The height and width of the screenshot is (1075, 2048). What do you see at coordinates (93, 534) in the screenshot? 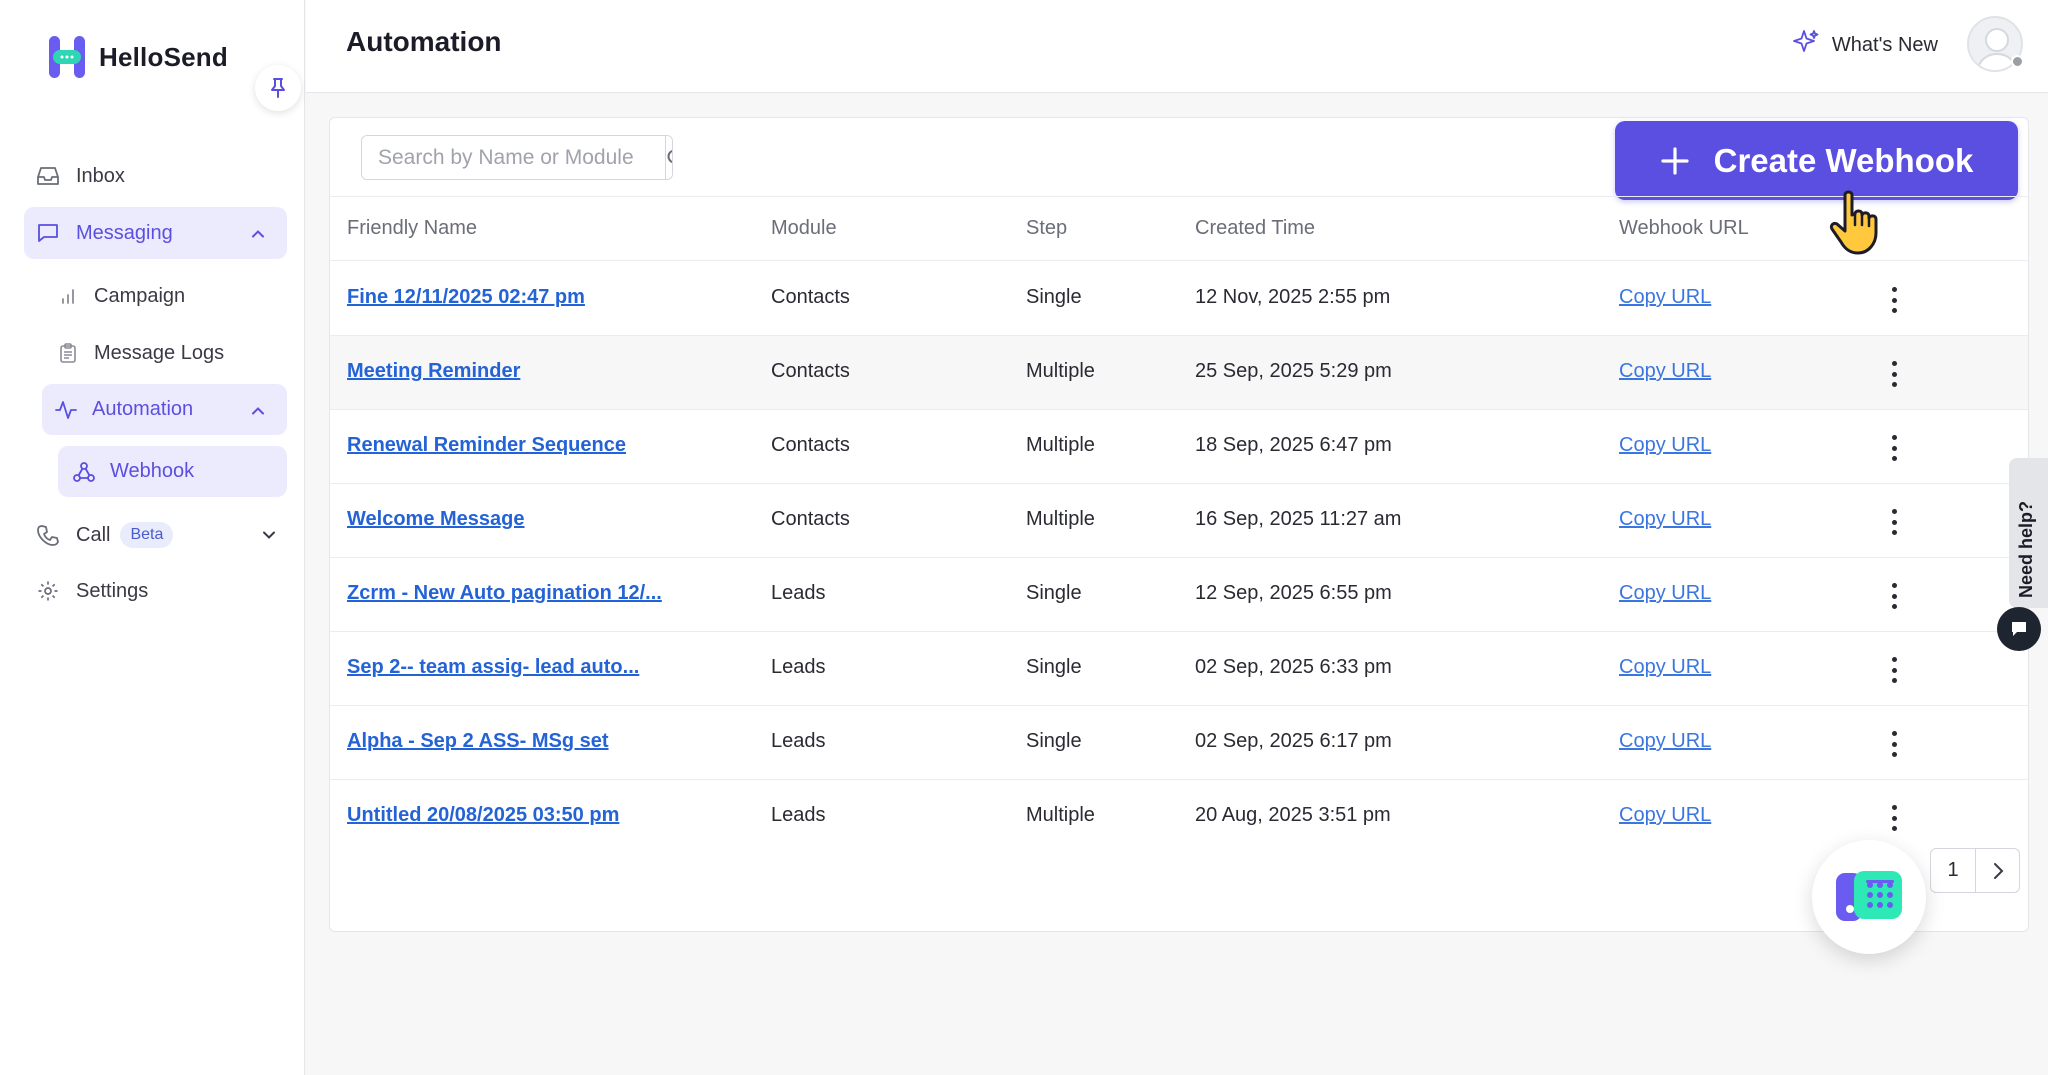
I see `sidebar-item-label: Call` at bounding box center [93, 534].